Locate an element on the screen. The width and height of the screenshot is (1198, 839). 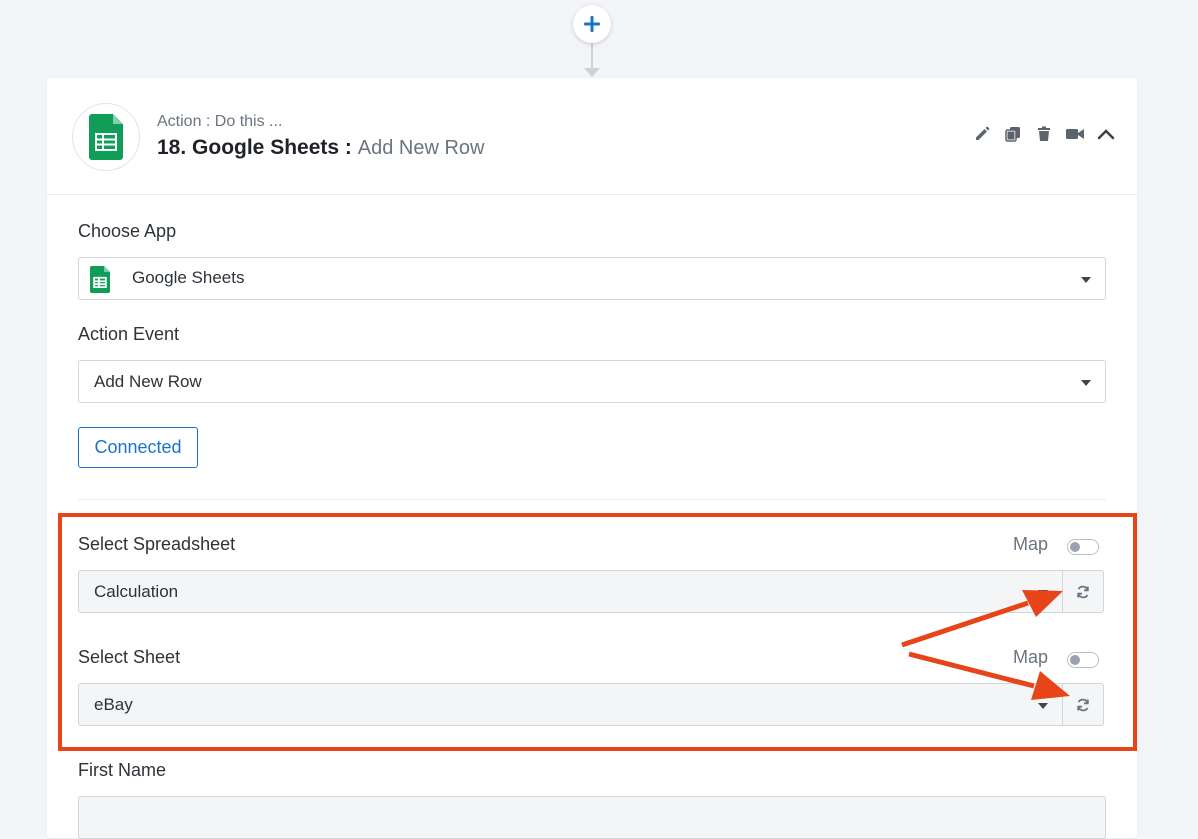
step-toolbar is located at coordinates (1044, 134).